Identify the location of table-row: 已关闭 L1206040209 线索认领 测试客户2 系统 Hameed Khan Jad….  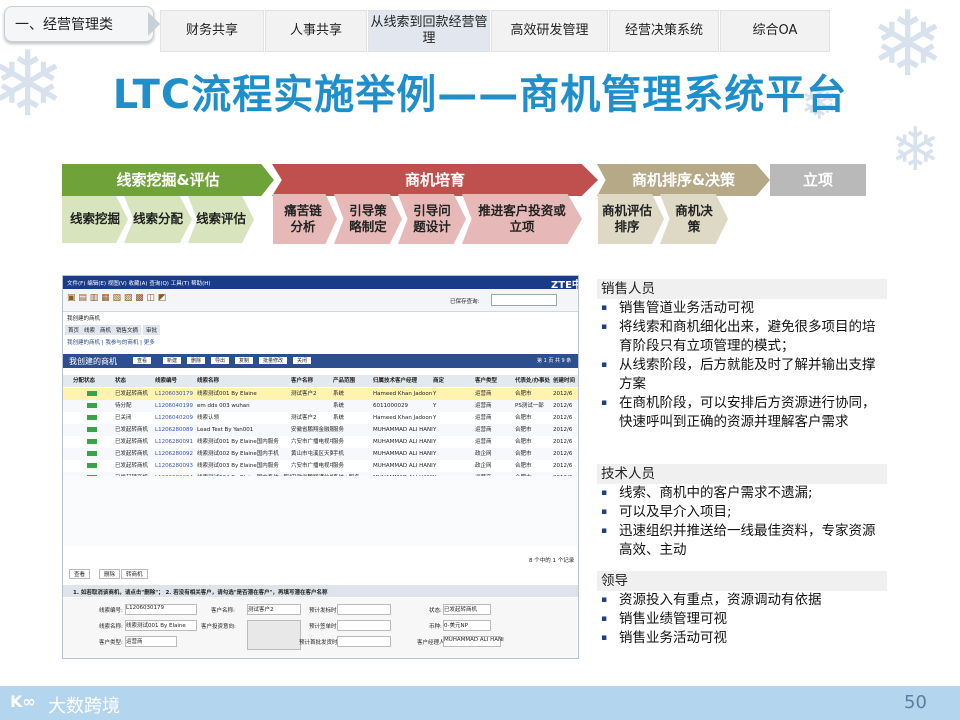
(320, 418).